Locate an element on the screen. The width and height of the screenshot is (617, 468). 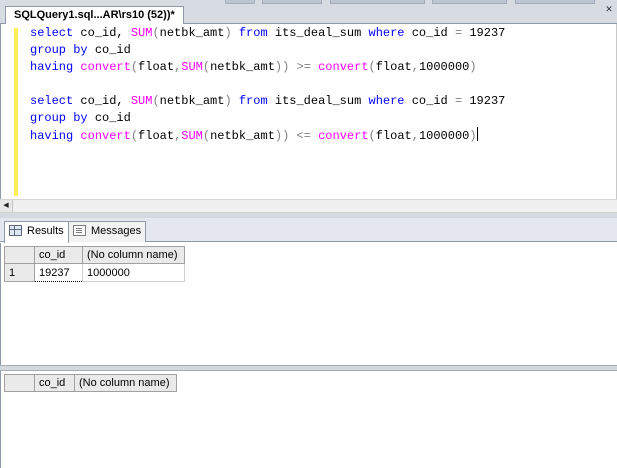
tab-results-label: Results is located at coordinates (45, 231).